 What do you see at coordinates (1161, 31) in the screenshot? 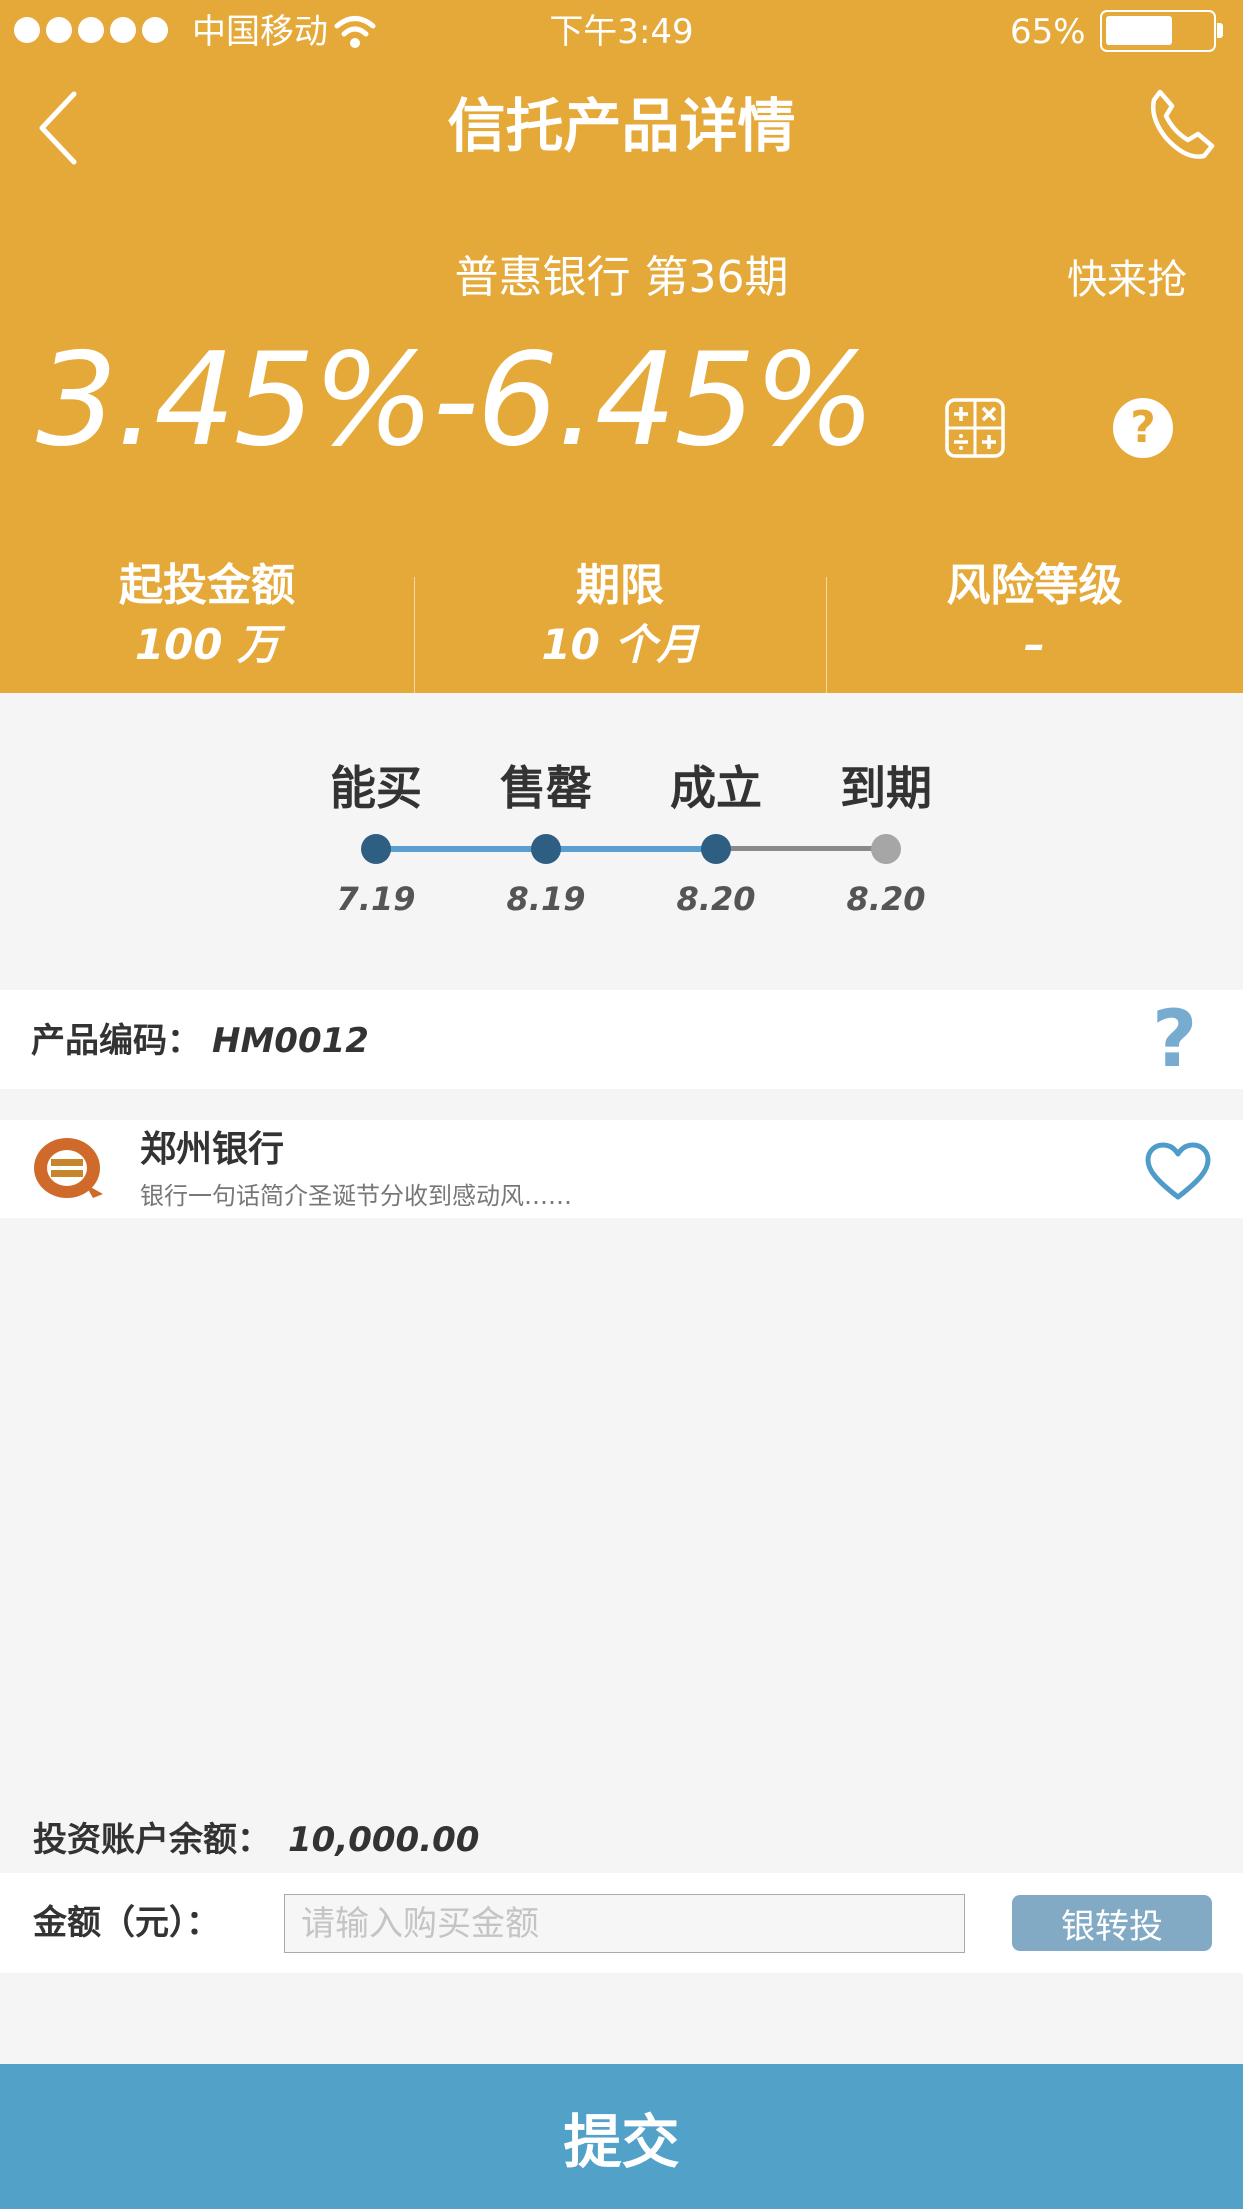
I see `battery-icon` at bounding box center [1161, 31].